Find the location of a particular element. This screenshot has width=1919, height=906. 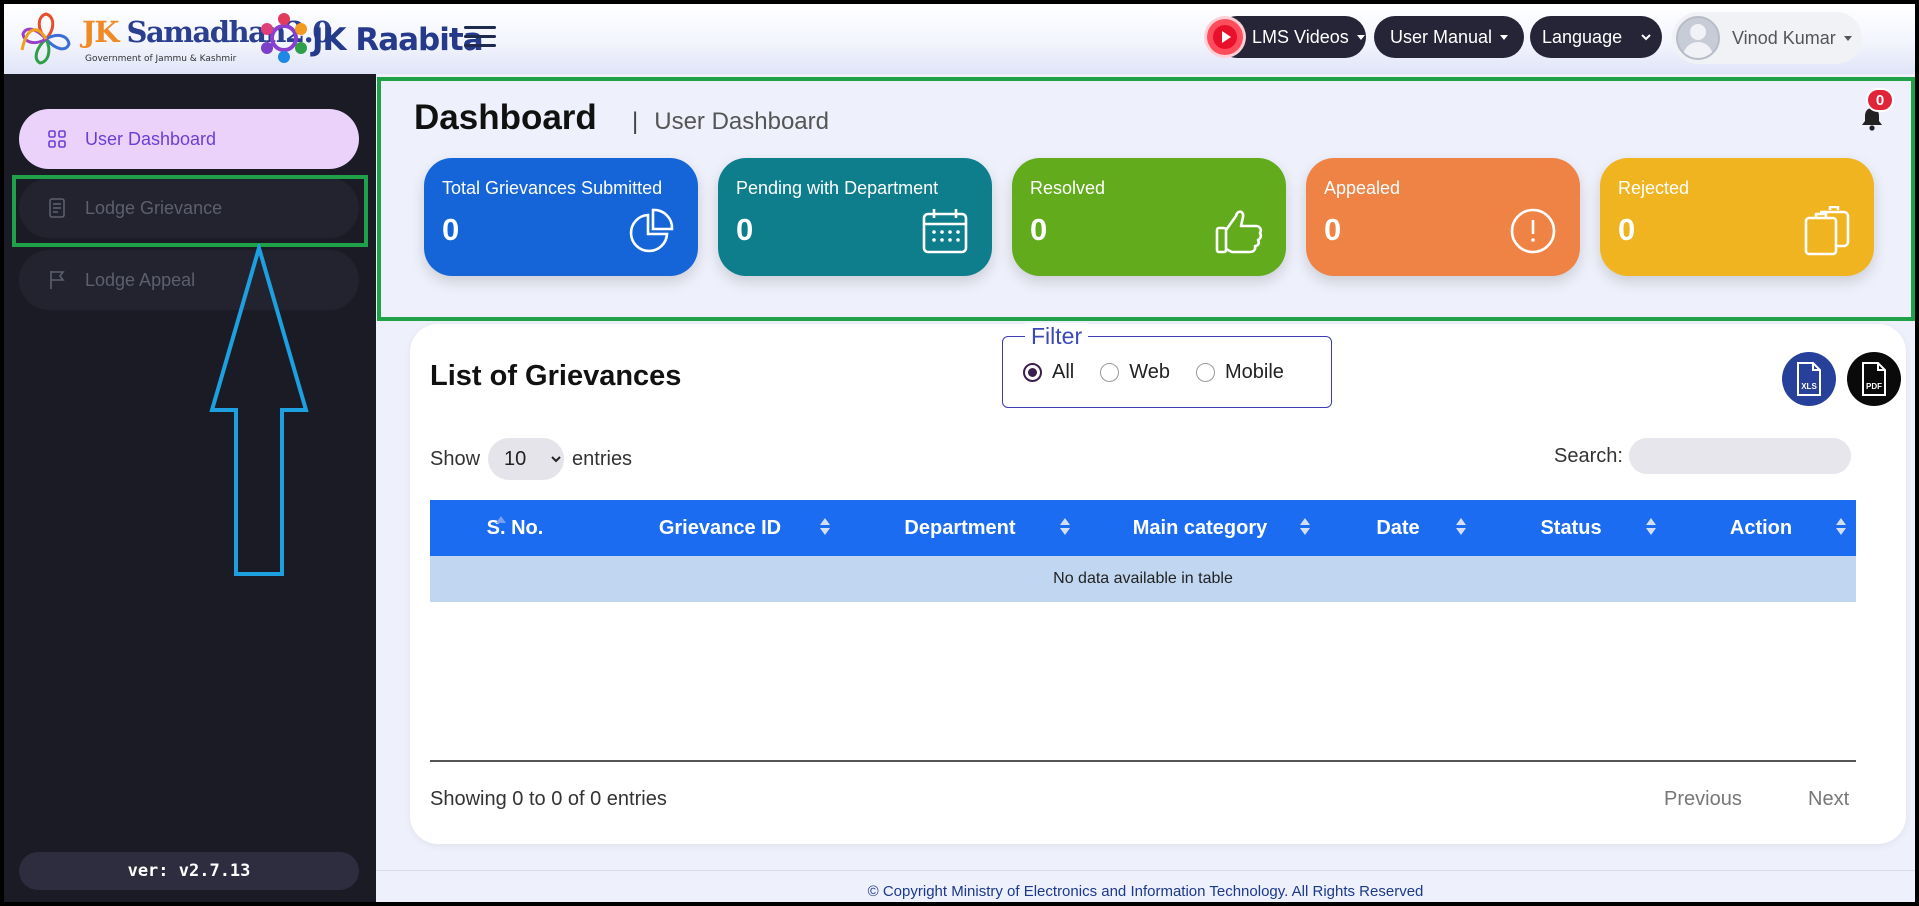

user-manual-dropdown: User Manual is located at coordinates (1449, 37).